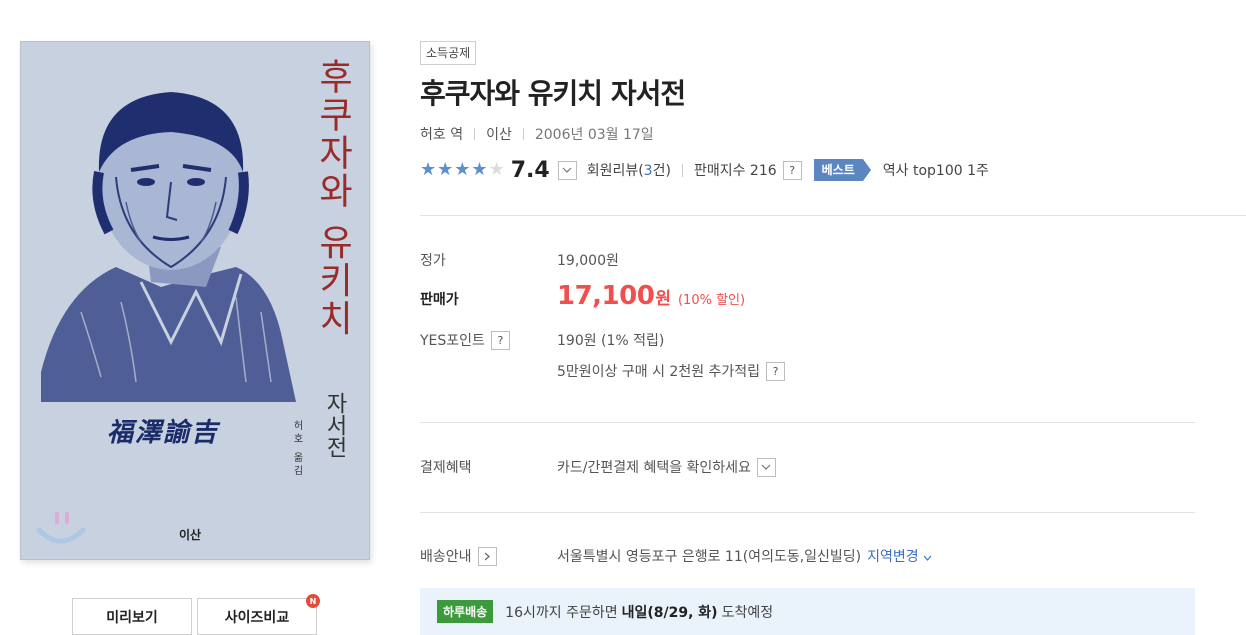 This screenshot has height=635, width=1246. Describe the element at coordinates (530, 170) in the screenshot. I see `rating-score: 7.4` at that location.